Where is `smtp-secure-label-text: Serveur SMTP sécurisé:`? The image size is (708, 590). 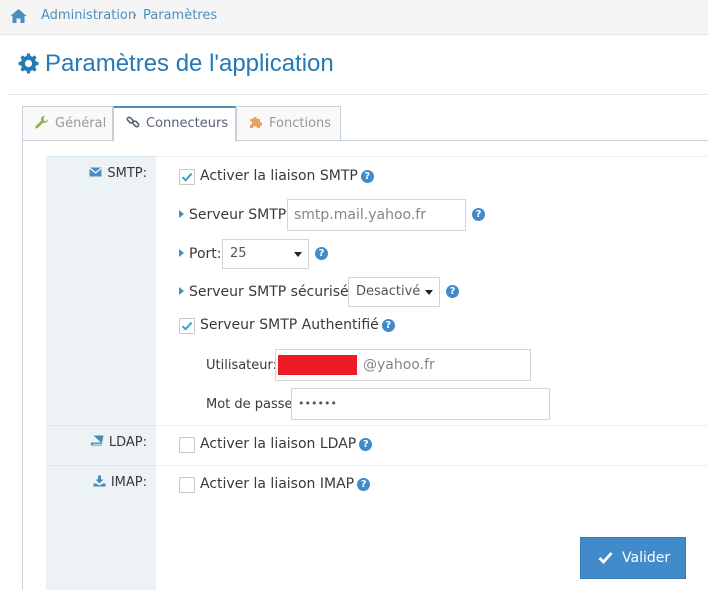 smtp-secure-label-text: Serveur SMTP sécurisé: is located at coordinates (271, 292).